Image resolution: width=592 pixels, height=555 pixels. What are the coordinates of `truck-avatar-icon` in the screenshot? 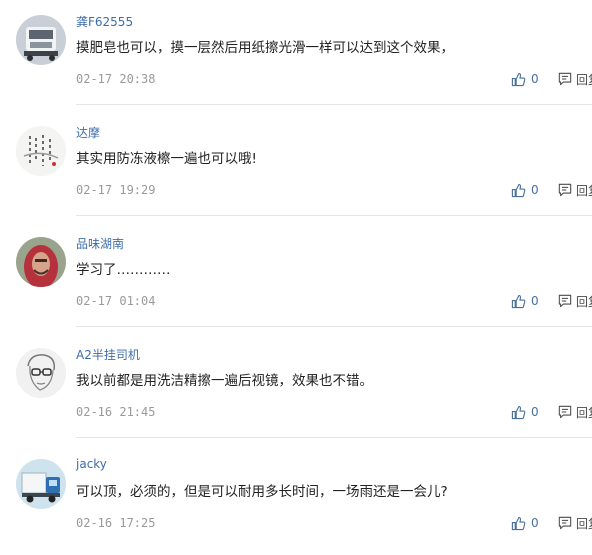 It's located at (41, 40).